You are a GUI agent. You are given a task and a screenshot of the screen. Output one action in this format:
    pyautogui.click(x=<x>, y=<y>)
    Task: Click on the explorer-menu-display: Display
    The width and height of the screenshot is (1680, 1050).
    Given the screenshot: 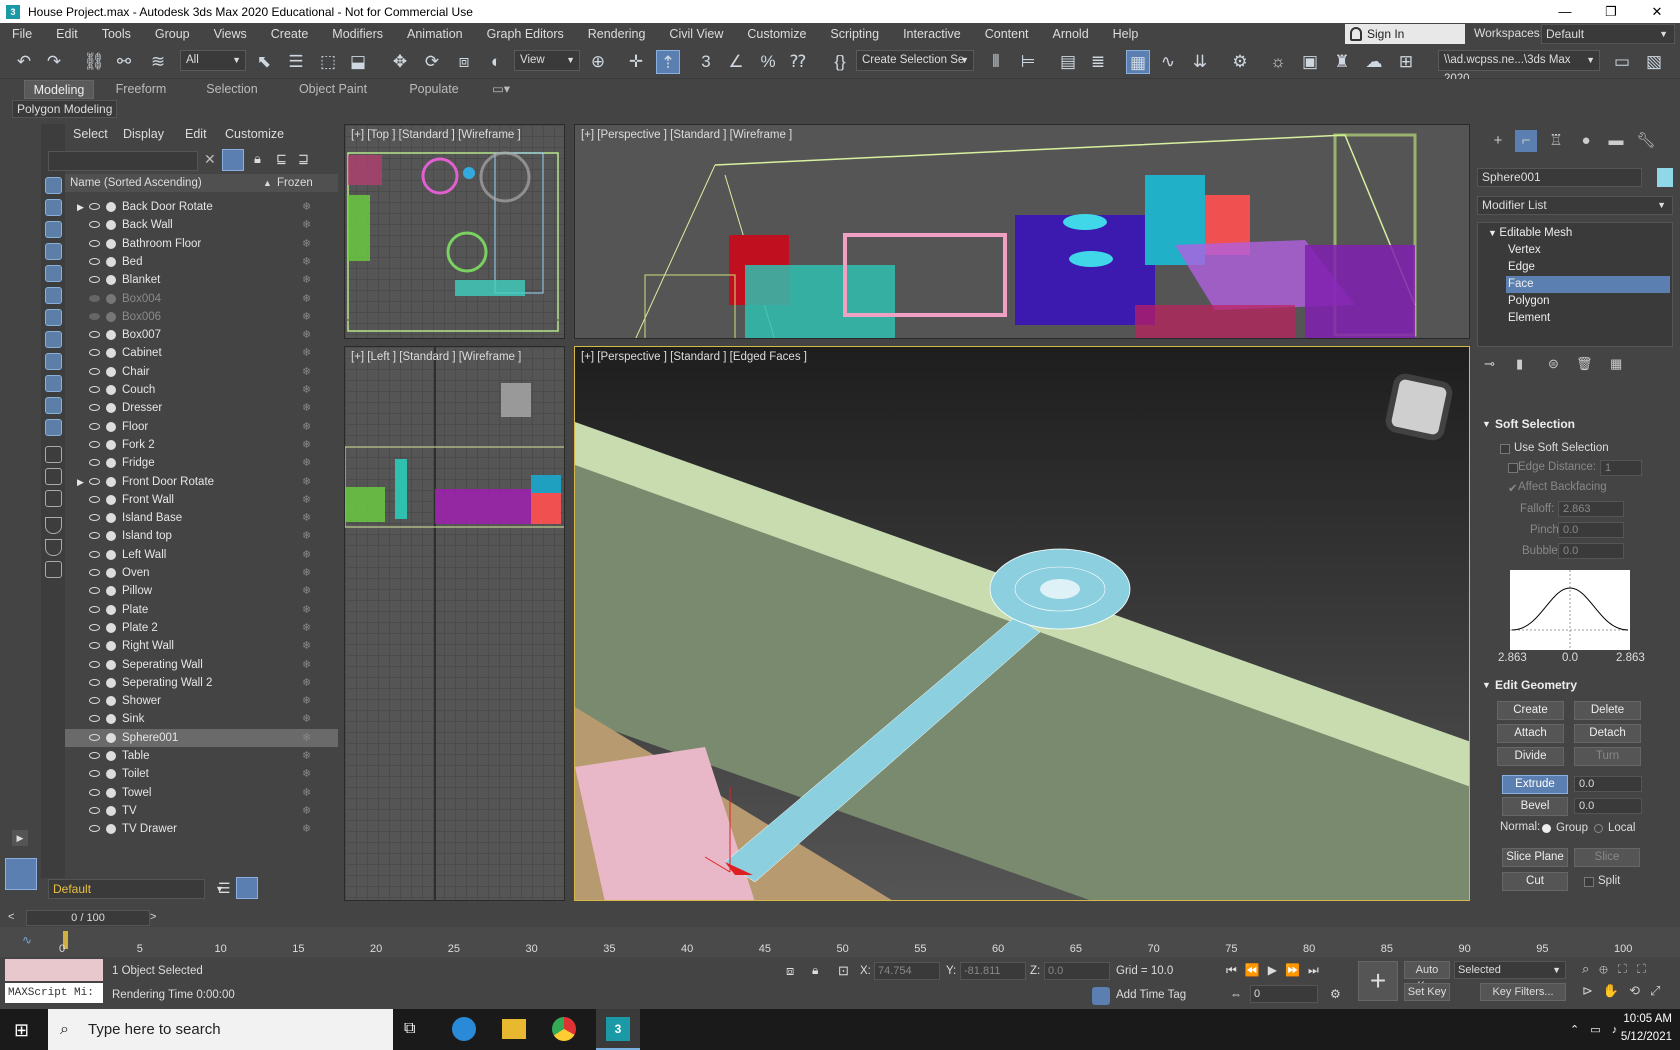 What is the action you would take?
    pyautogui.click(x=143, y=134)
    